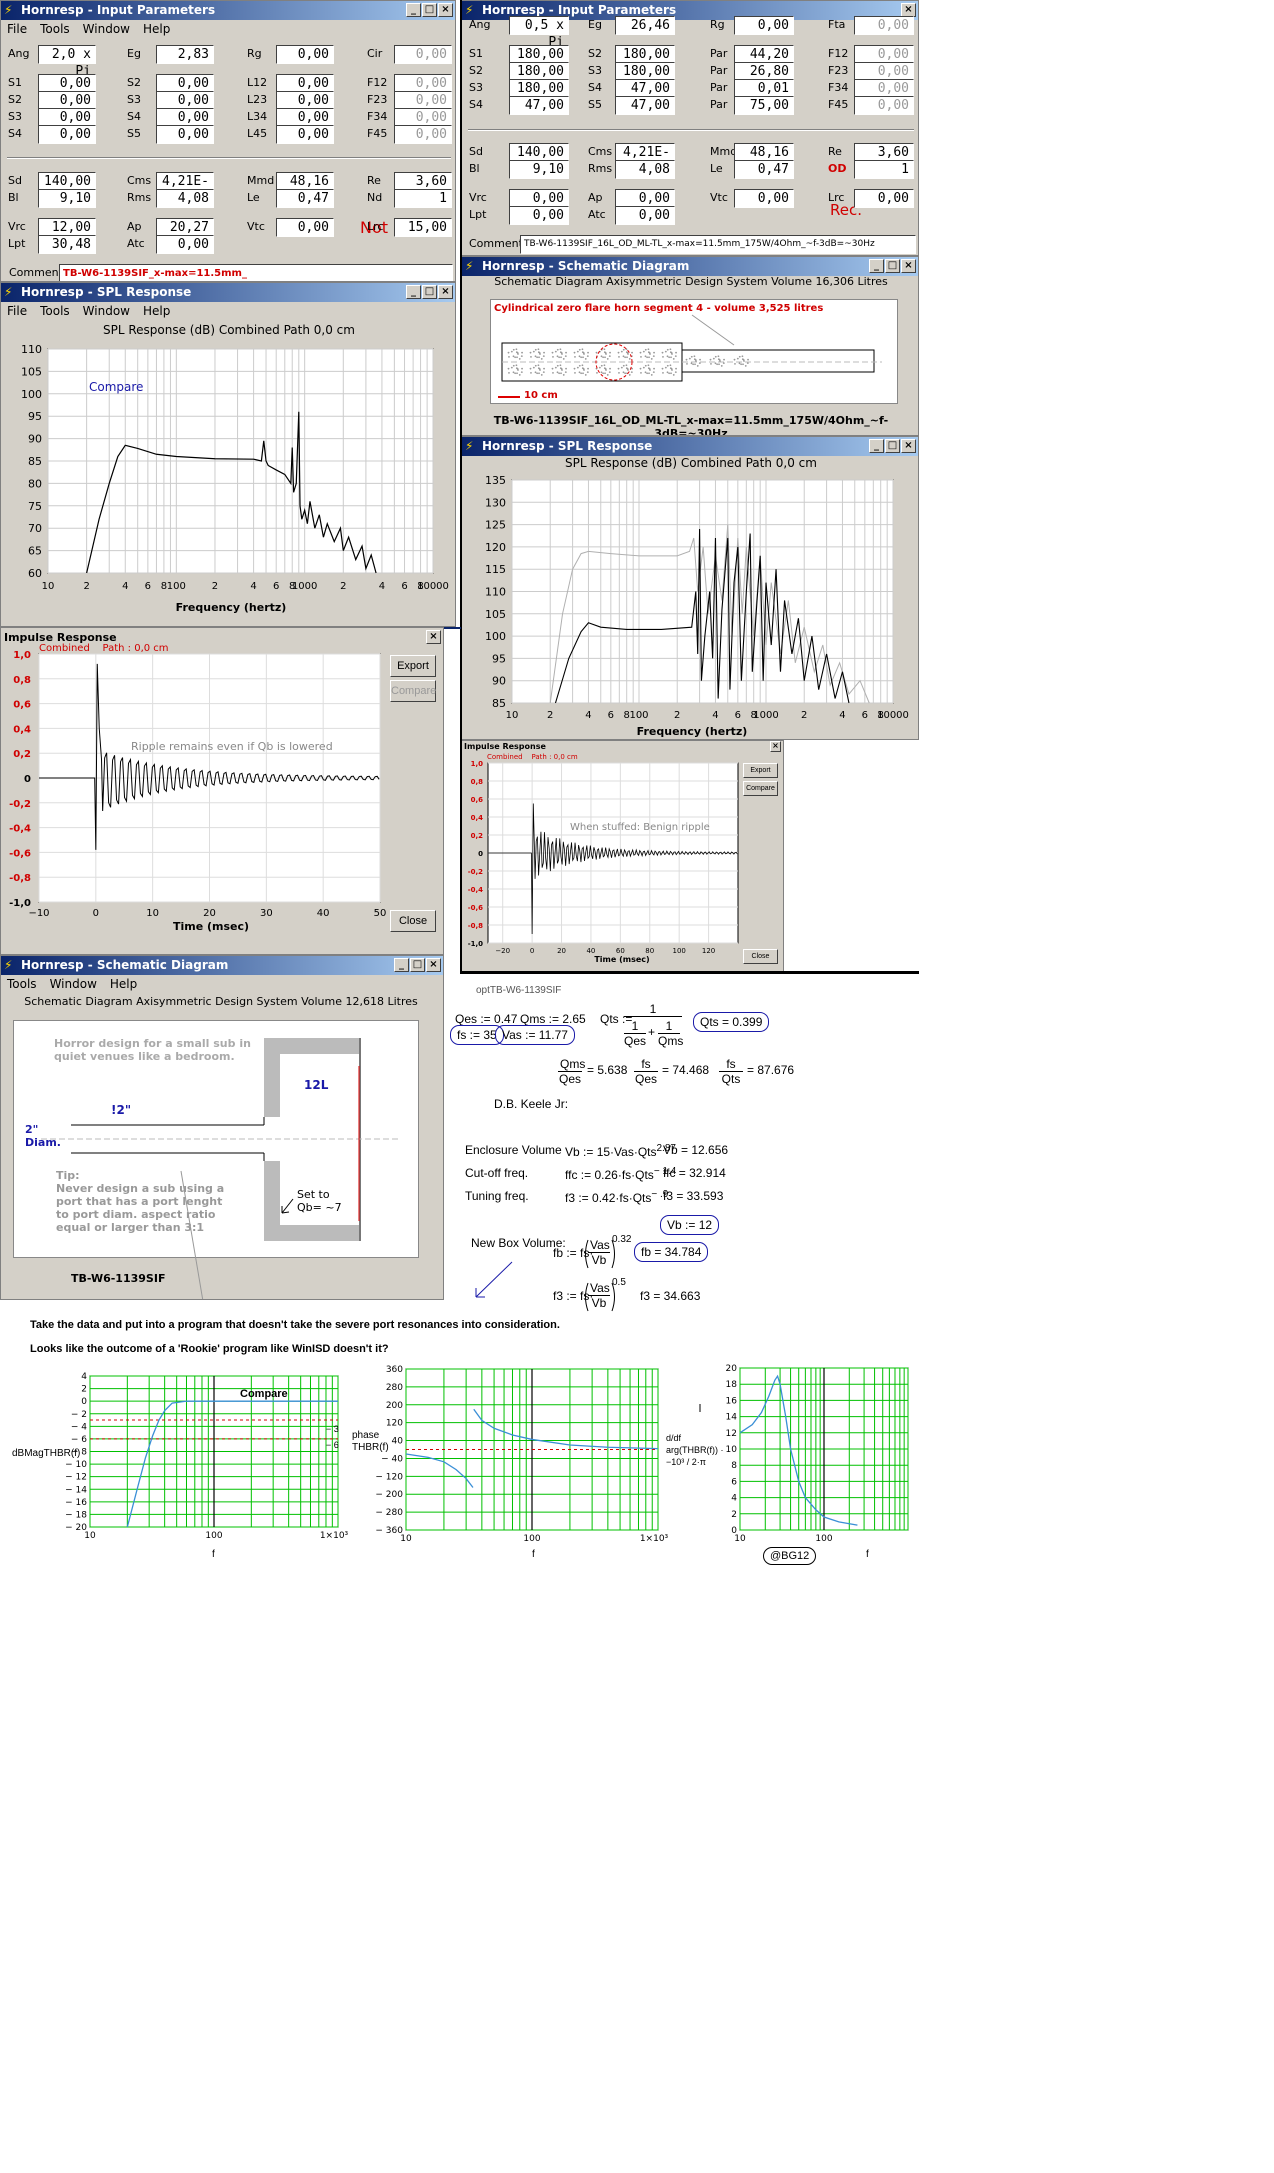 The height and width of the screenshot is (2173, 1274). What do you see at coordinates (732, 1418) in the screenshot?
I see `y-tick: 14` at bounding box center [732, 1418].